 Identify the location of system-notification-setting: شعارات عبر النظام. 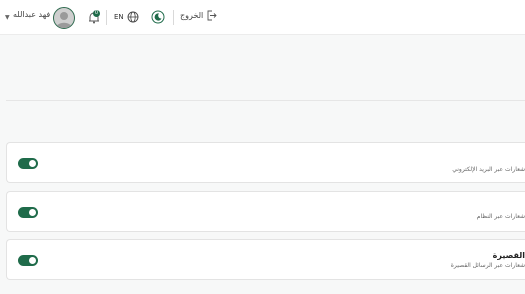
(265, 211).